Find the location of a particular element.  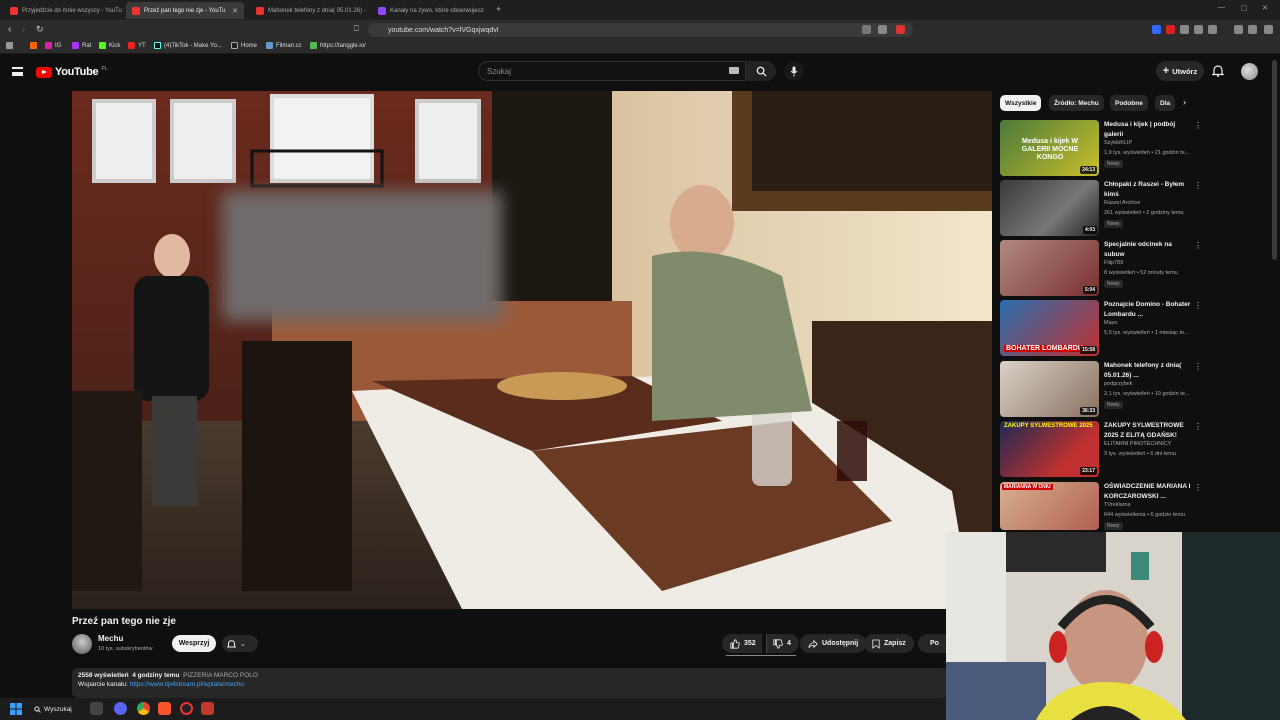

browser-tab: Kanały na żywo, które obserwujesz is located at coordinates (431, 10).